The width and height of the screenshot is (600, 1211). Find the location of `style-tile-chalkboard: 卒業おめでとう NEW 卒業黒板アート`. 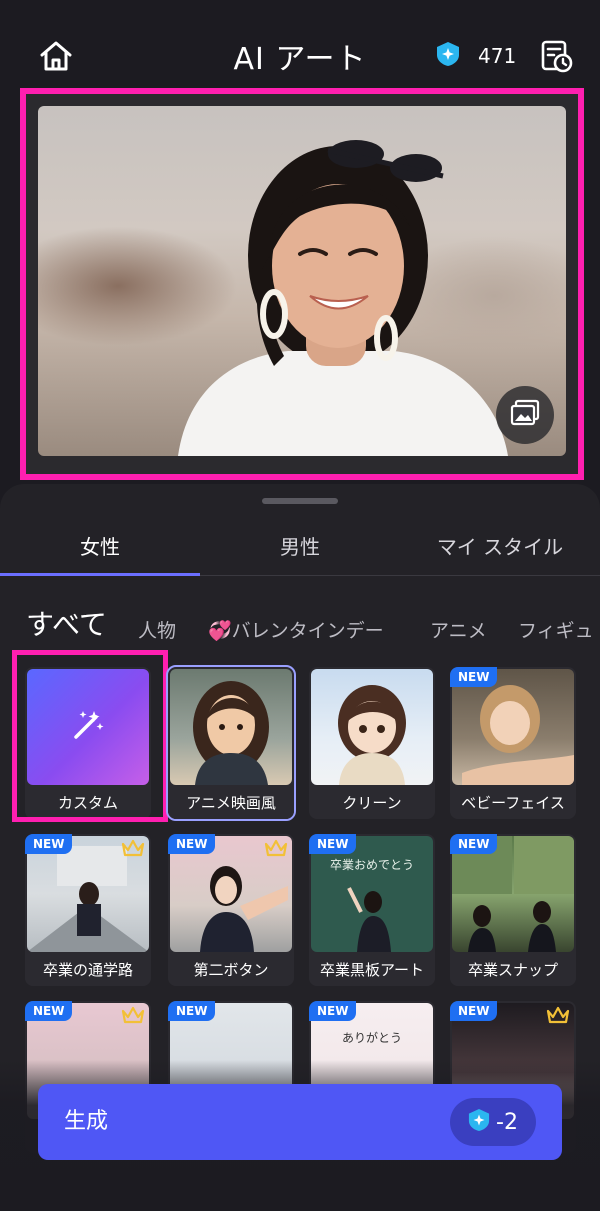

style-tile-chalkboard: 卒業おめでとう NEW 卒業黒板アート is located at coordinates (372, 910).